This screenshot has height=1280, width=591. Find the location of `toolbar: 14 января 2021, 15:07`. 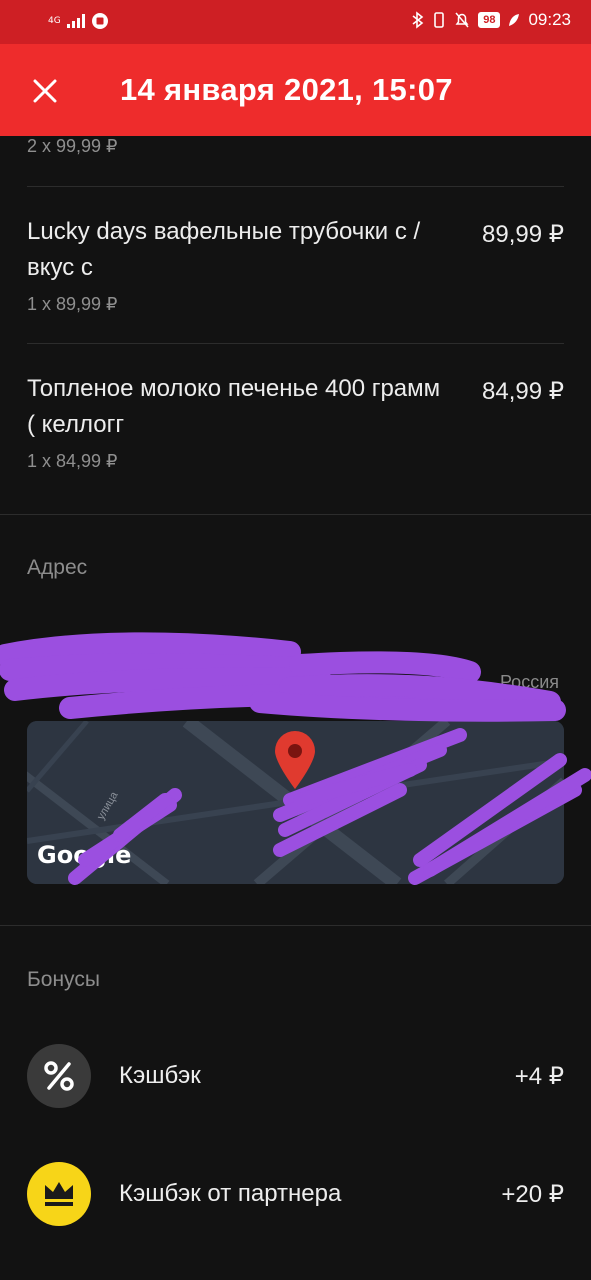

toolbar: 14 января 2021, 15:07 is located at coordinates (295, 90).